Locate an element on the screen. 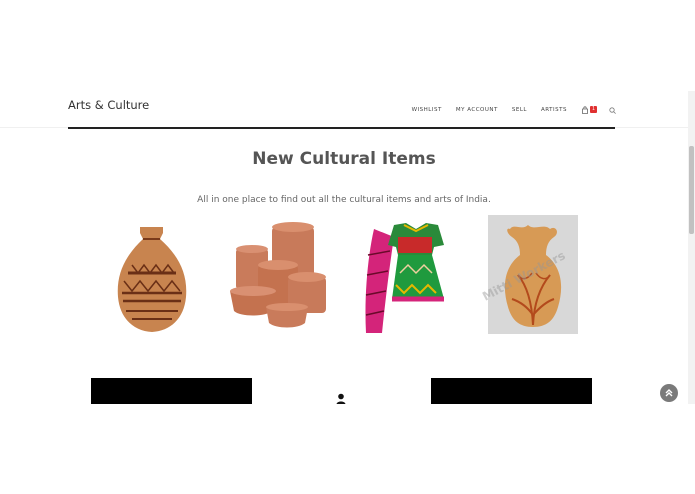 The height and width of the screenshot is (494, 695). site-brand: Arts & Culture is located at coordinates (108, 105).